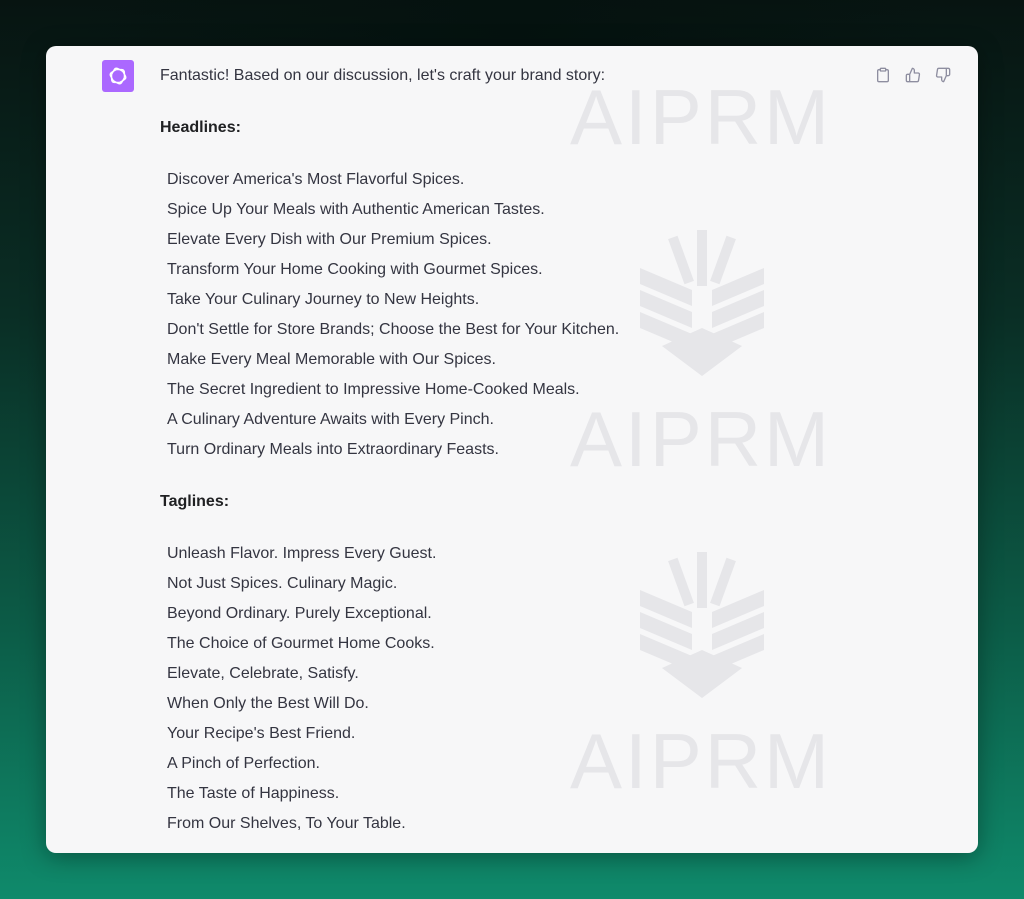 Image resolution: width=1024 pixels, height=899 pixels. Describe the element at coordinates (282, 583) in the screenshot. I see `tagline-item: Not Just Spices. Culinary Magic.` at that location.